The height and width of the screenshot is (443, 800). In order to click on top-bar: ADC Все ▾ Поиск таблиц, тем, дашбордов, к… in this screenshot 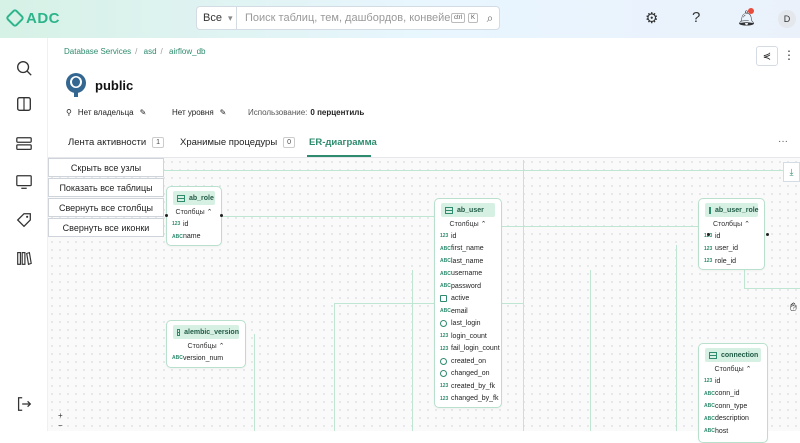, I will do `click(400, 19)`.